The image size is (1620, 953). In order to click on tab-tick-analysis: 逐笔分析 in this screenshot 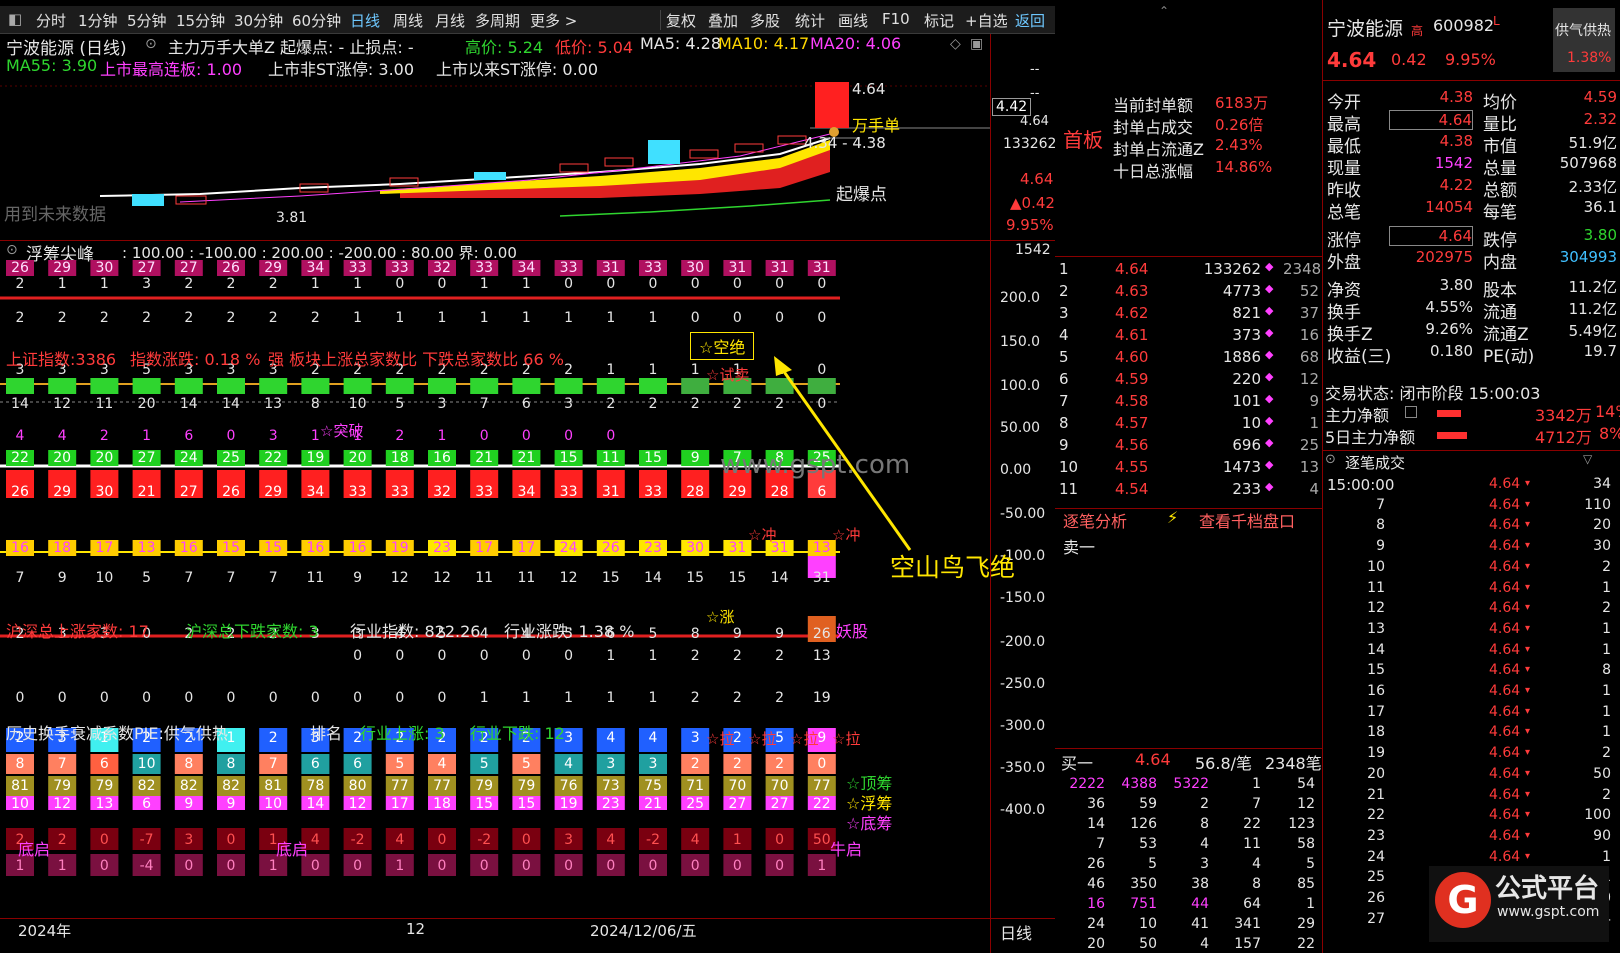, I will do `click(1095, 520)`.